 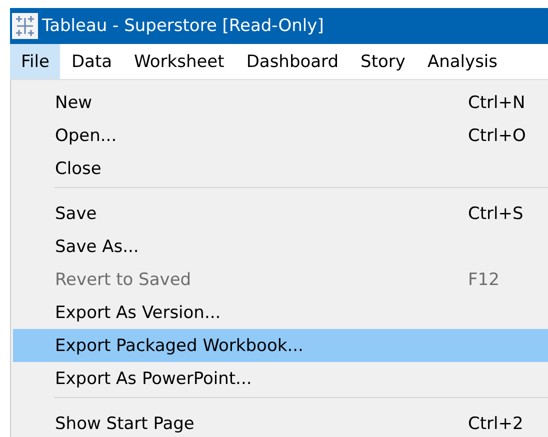 What do you see at coordinates (462, 61) in the screenshot?
I see `menu-bar-item: Analysis` at bounding box center [462, 61].